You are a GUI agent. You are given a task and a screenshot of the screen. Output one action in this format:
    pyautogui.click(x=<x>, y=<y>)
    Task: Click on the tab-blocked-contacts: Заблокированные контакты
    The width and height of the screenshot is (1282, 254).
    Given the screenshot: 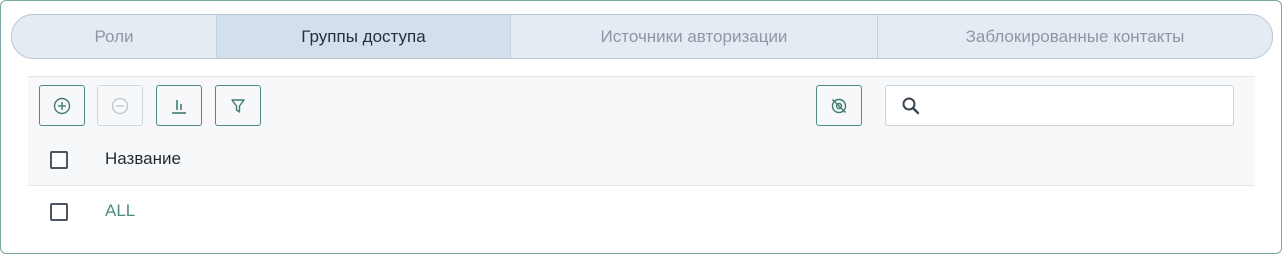 What is the action you would take?
    pyautogui.click(x=1075, y=36)
    